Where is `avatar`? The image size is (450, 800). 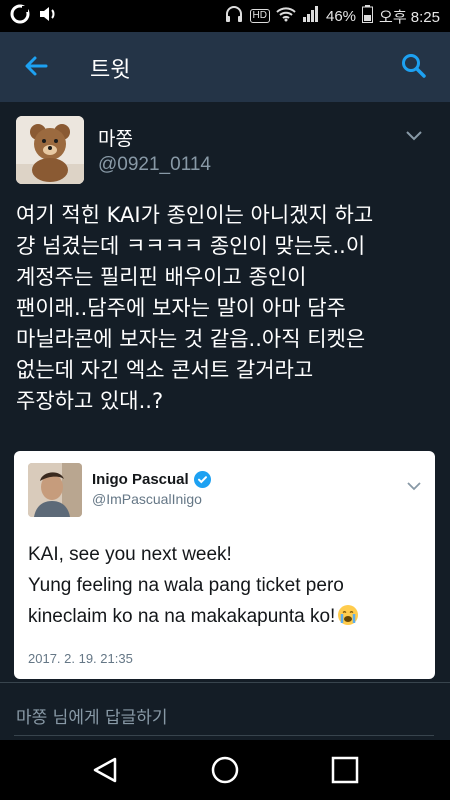 avatar is located at coordinates (50, 150).